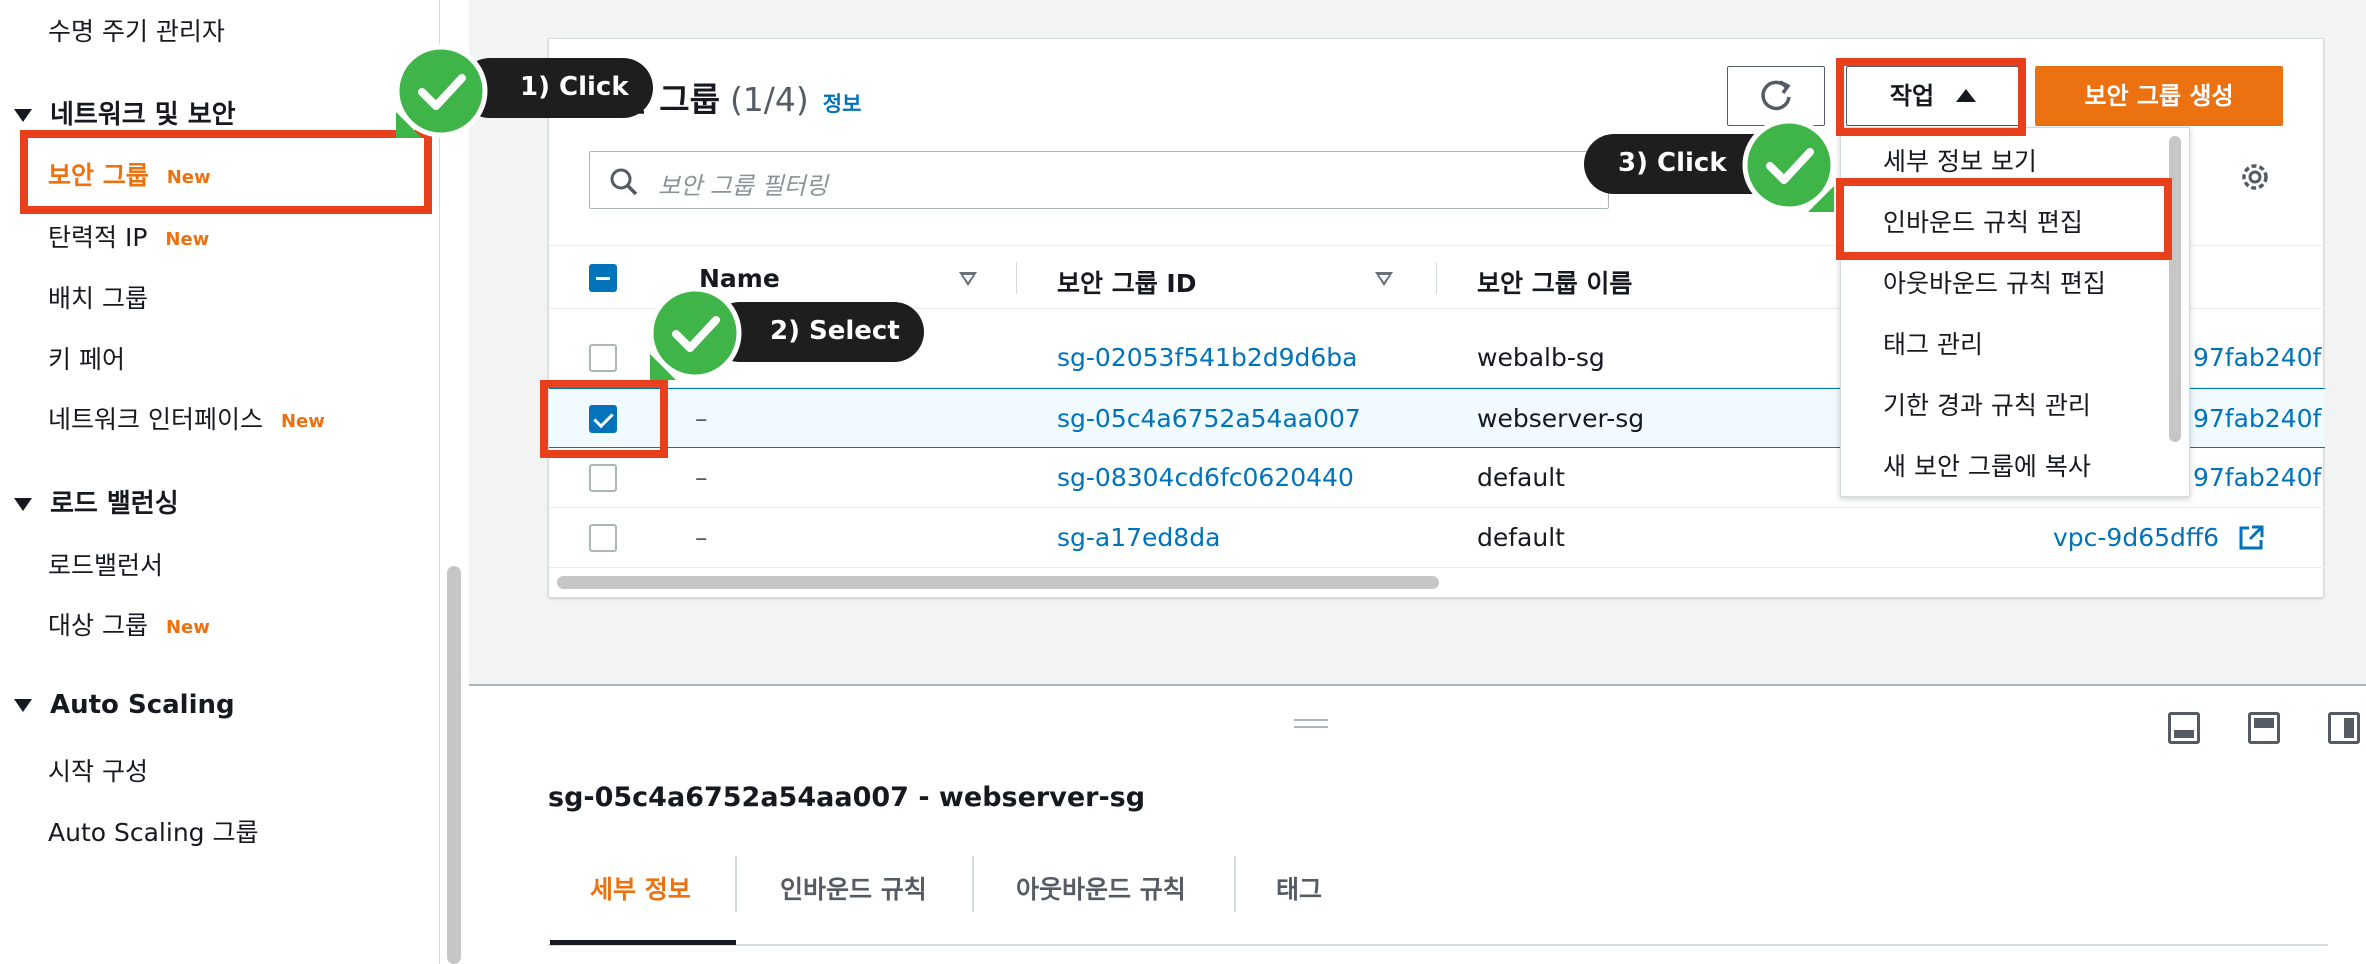 This screenshot has height=964, width=2366. I want to click on sidebar-item-label: 시작 구성, so click(98, 771).